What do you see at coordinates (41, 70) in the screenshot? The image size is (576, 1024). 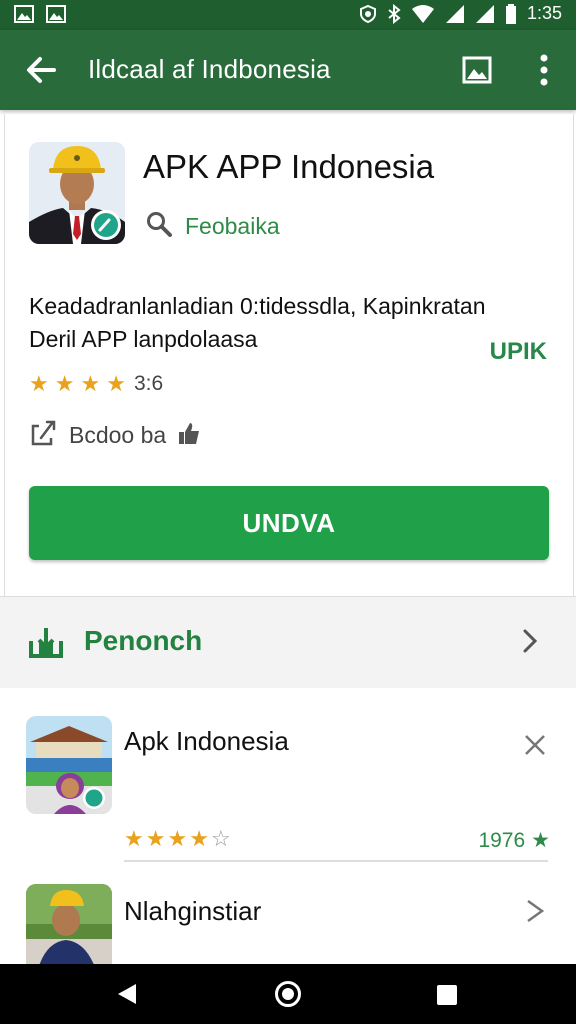 I see `arrow-left-icon` at bounding box center [41, 70].